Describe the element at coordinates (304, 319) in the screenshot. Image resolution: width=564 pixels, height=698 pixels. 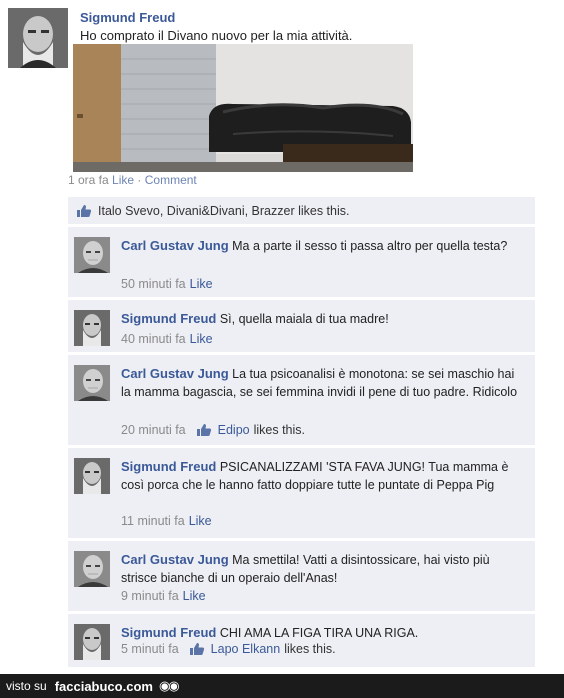
I see `comment-text: Sì, quella maiala di tua madre!` at that location.